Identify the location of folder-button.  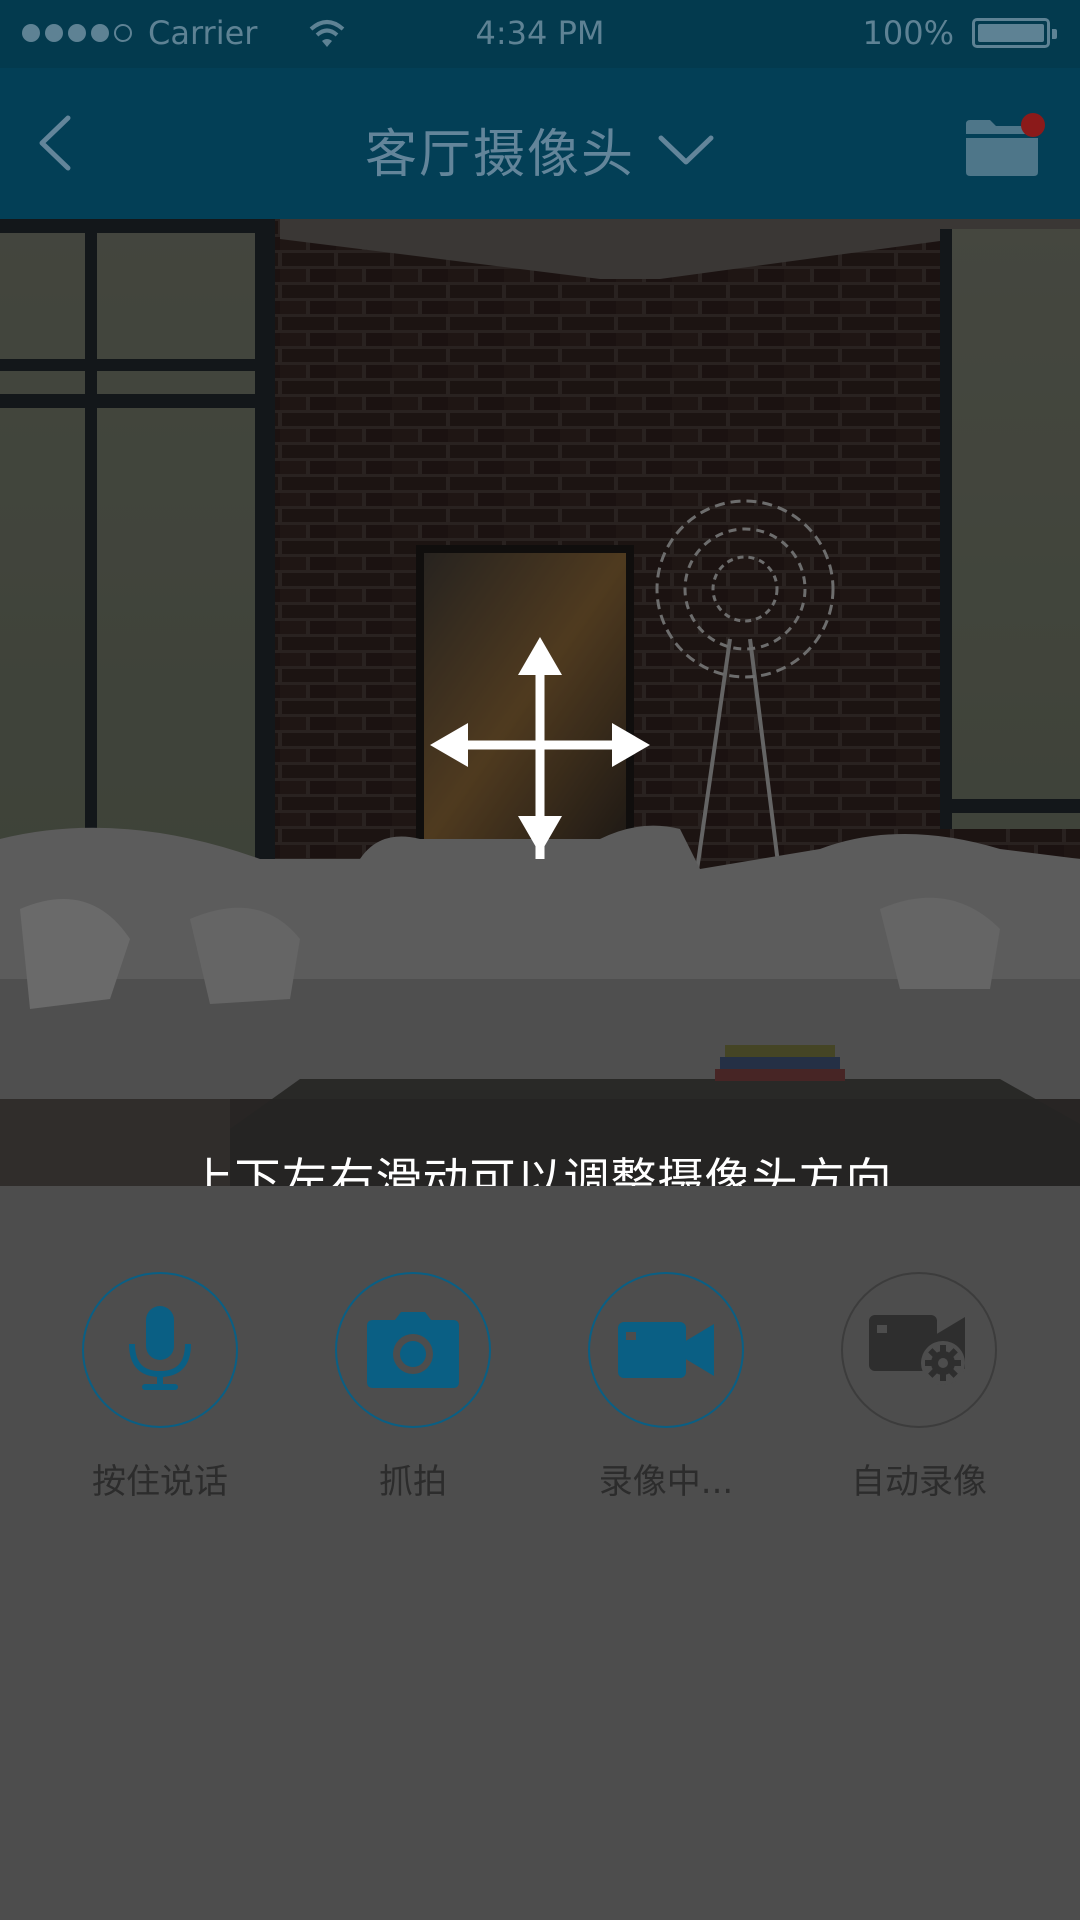
(1006, 147).